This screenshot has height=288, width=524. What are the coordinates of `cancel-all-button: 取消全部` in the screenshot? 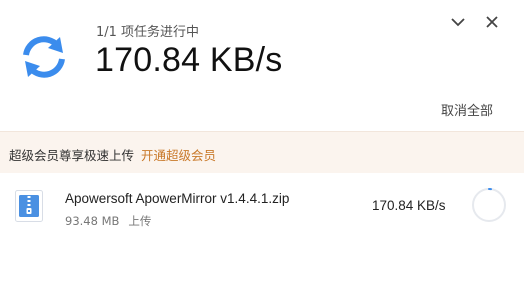 It's located at (467, 109).